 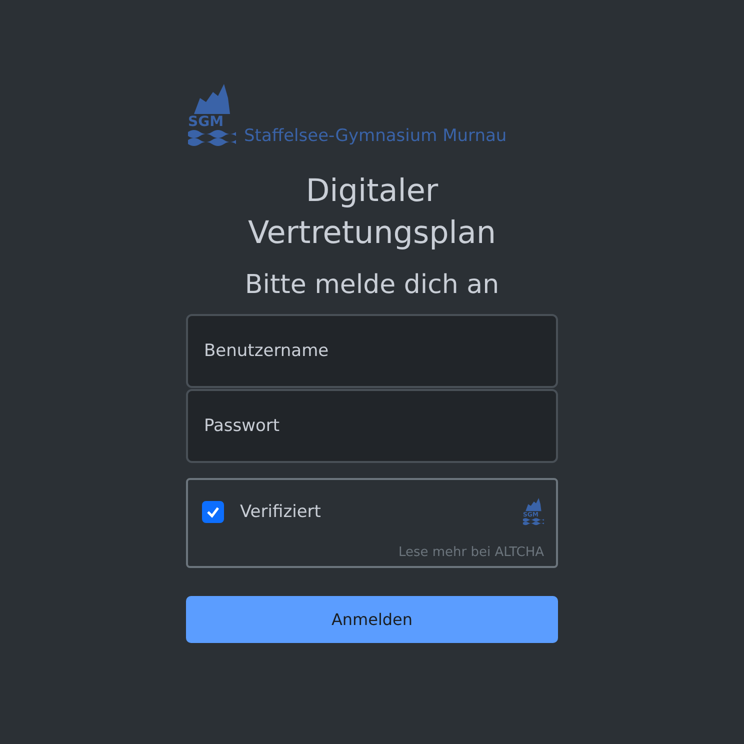 What do you see at coordinates (281, 512) in the screenshot?
I see `checkbox-label: Verifiziert` at bounding box center [281, 512].